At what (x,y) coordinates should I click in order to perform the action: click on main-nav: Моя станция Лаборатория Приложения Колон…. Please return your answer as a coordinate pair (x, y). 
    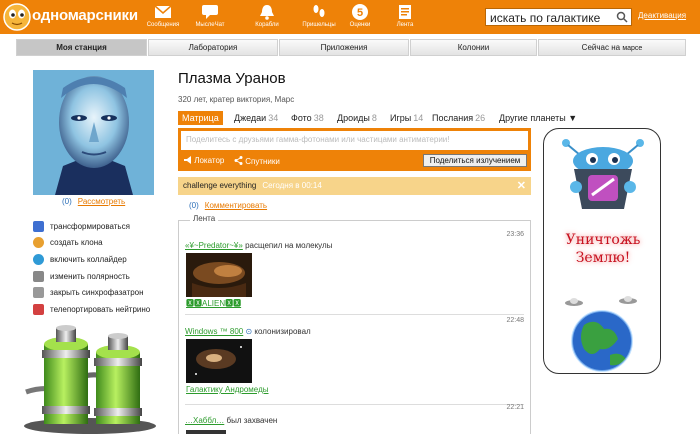
    Looking at the image, I should click on (351, 47).